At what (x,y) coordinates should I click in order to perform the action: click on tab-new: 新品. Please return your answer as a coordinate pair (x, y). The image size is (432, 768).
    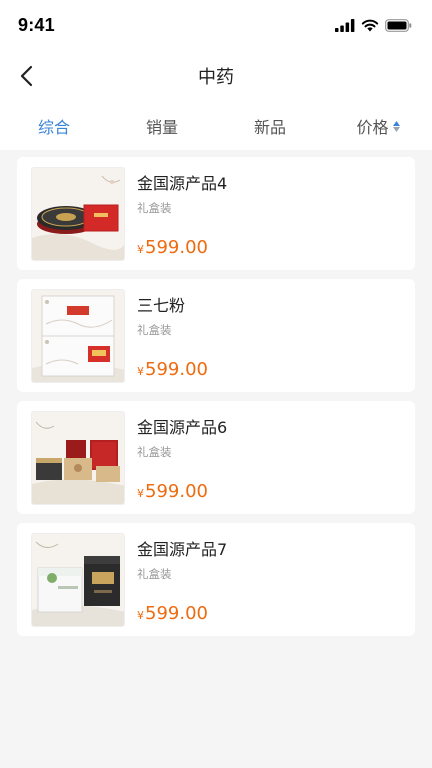
    Looking at the image, I should click on (270, 126).